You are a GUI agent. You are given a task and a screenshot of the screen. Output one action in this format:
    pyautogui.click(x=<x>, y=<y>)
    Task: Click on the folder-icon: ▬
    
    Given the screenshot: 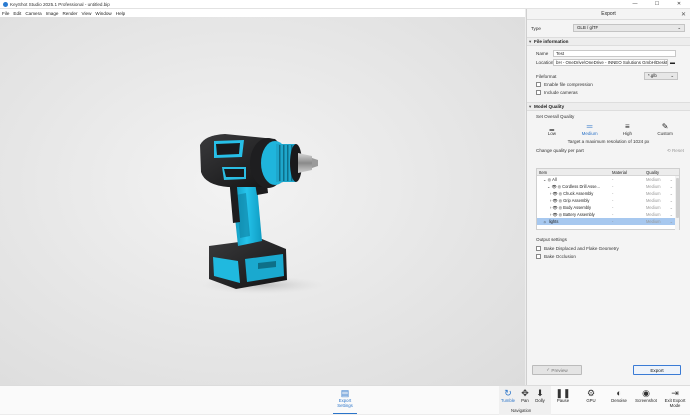 What is the action you would take?
    pyautogui.click(x=672, y=63)
    